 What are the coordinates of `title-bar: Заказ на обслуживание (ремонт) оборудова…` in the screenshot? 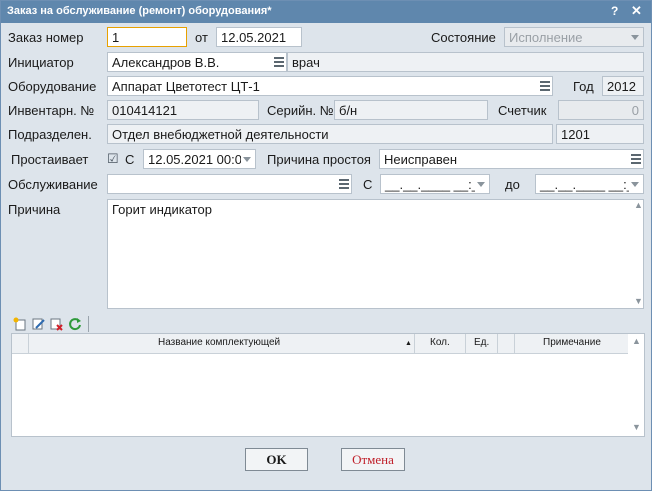 It's located at (326, 12).